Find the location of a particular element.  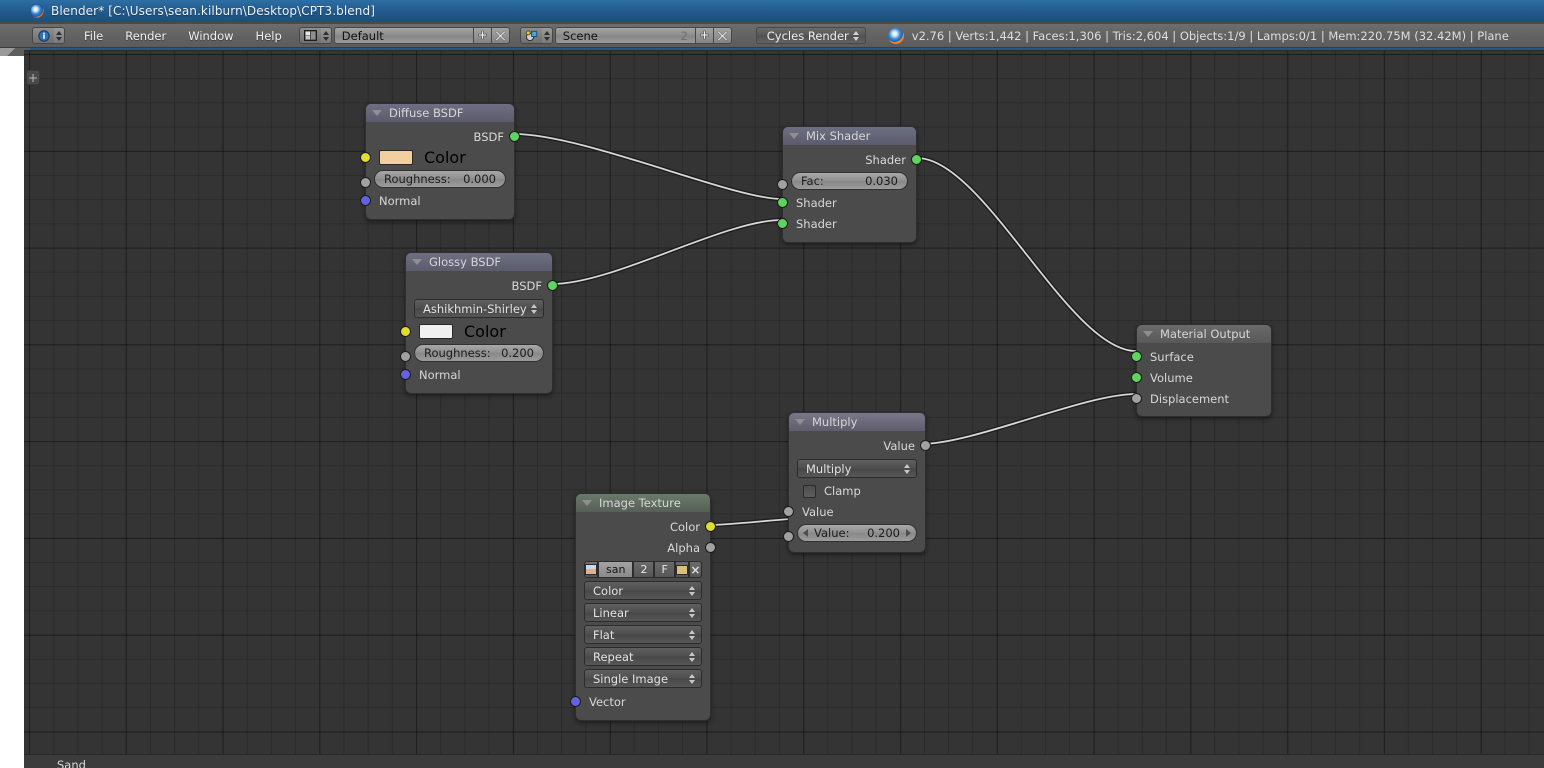

delete-screen-layout-button is located at coordinates (500, 35).